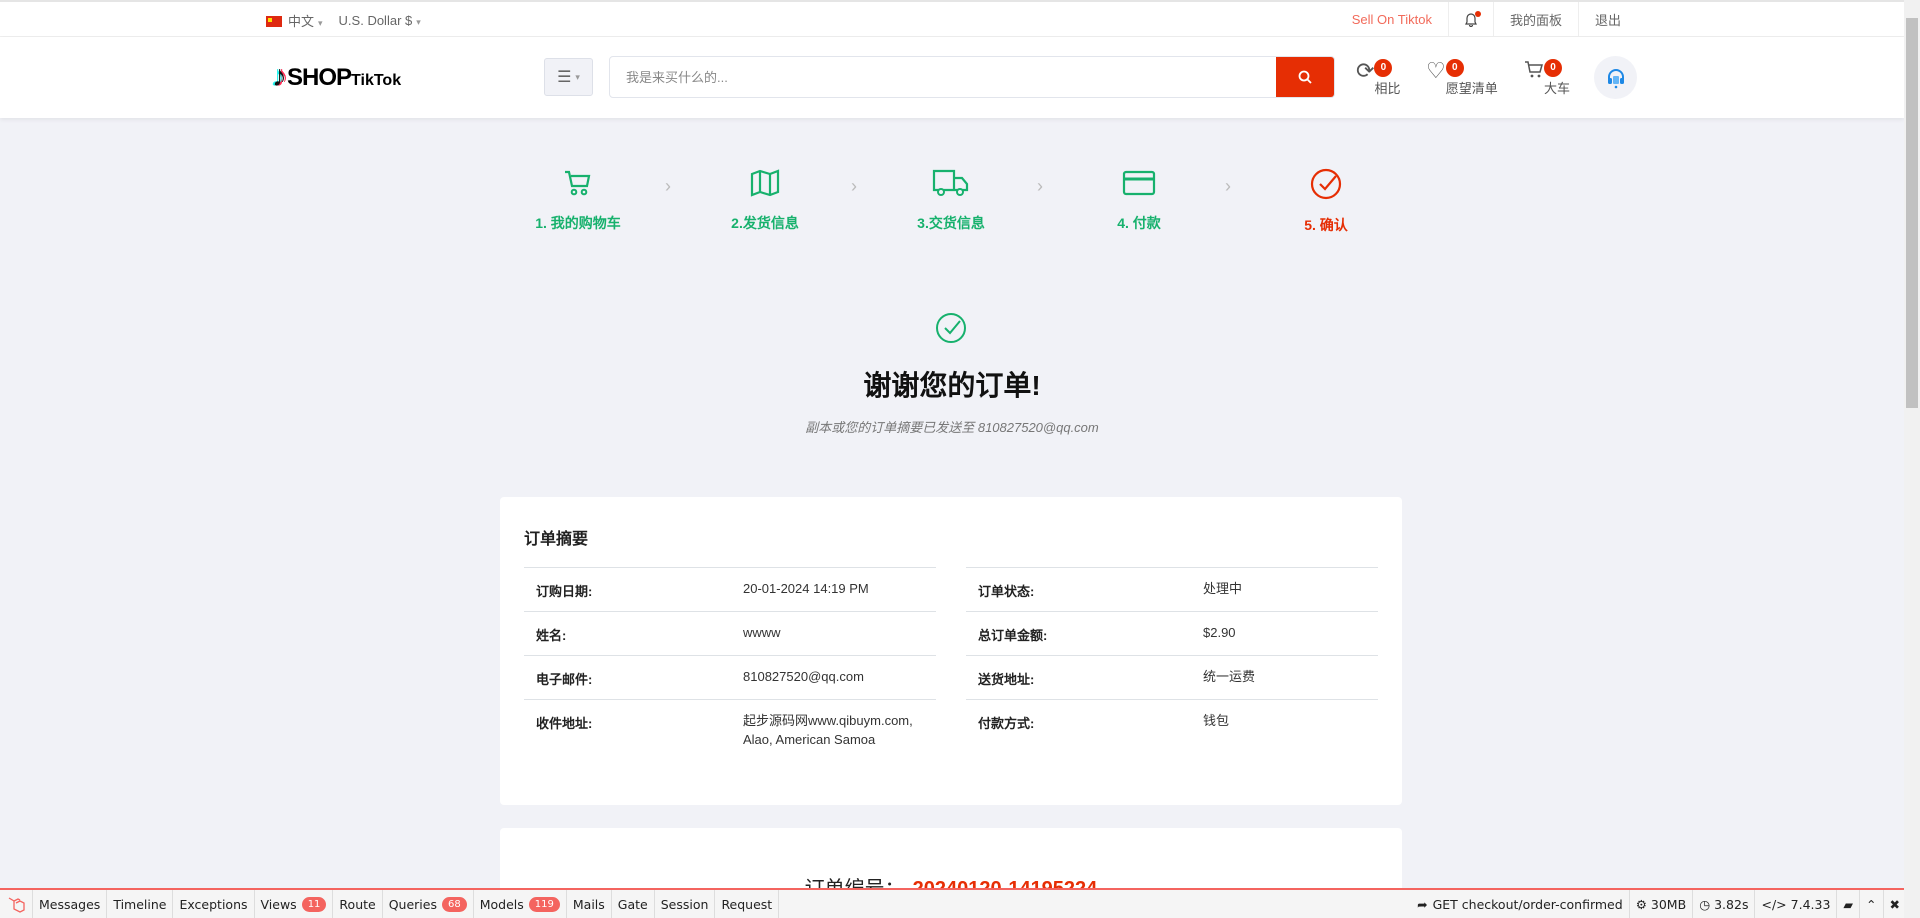 The height and width of the screenshot is (918, 1920). Describe the element at coordinates (765, 200) in the screenshot. I see `step-shipping-info: 2.发货信息` at that location.